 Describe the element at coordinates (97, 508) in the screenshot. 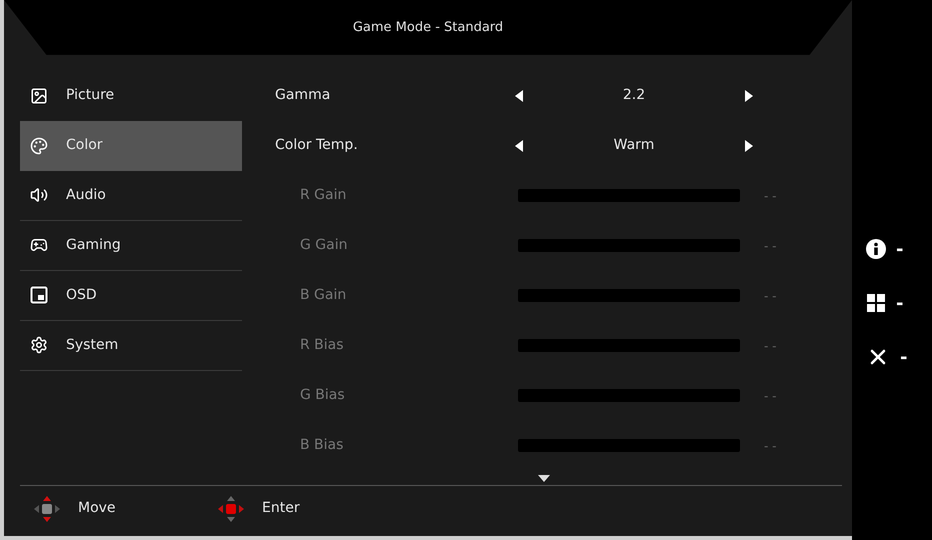

I see `hint-label: Move` at that location.